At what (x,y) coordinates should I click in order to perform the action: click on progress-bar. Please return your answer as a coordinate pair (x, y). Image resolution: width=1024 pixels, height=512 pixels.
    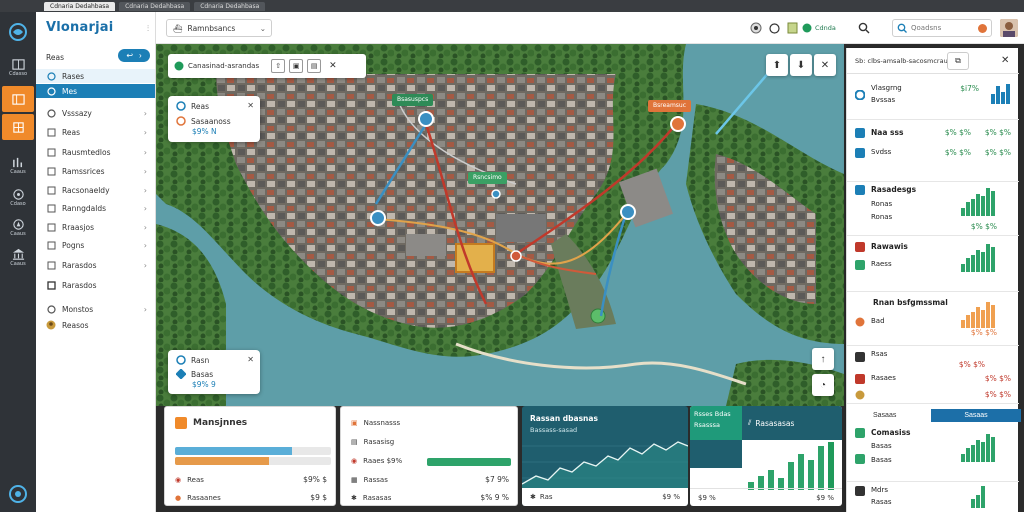
    Looking at the image, I should click on (469, 462).